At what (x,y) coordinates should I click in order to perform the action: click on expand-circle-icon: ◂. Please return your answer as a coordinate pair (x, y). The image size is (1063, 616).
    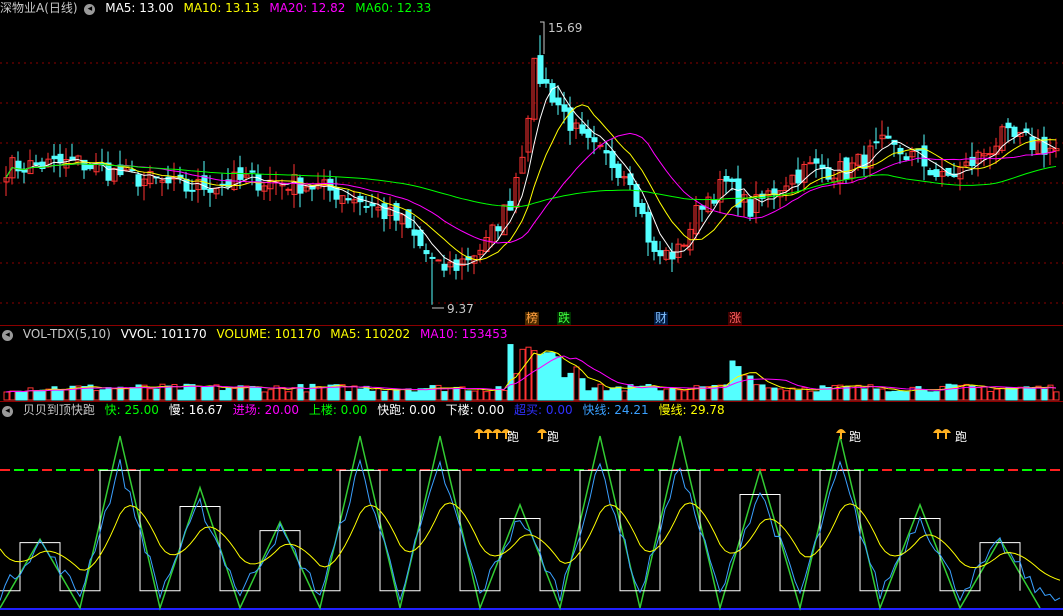
    Looking at the image, I should click on (90, 9).